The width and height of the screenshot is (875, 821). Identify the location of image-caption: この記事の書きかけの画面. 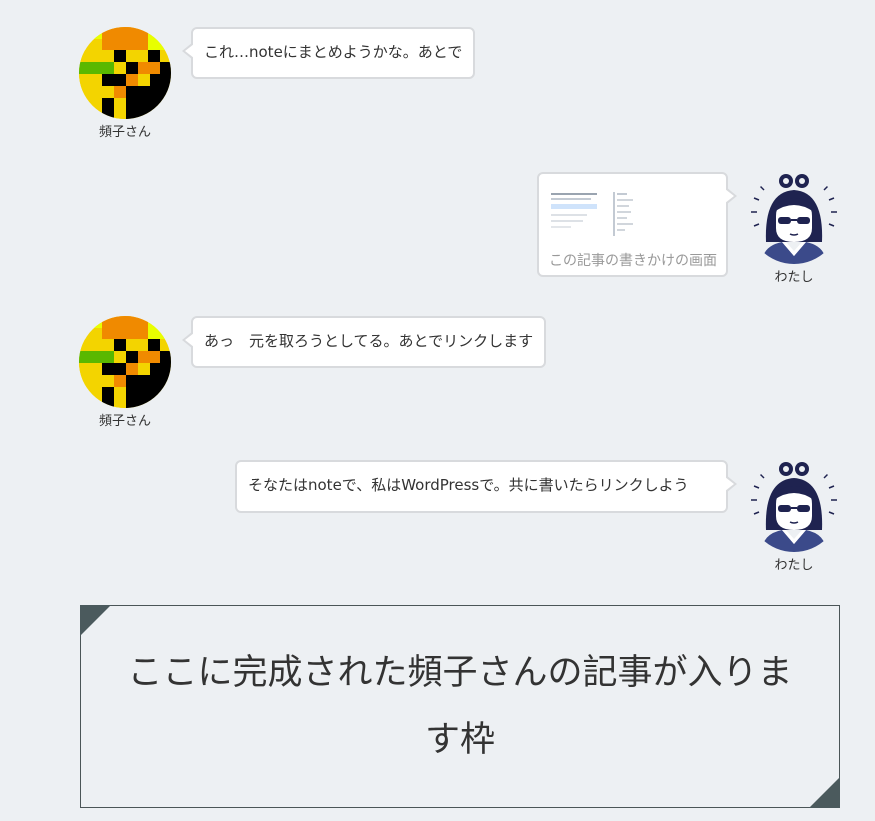
(633, 261).